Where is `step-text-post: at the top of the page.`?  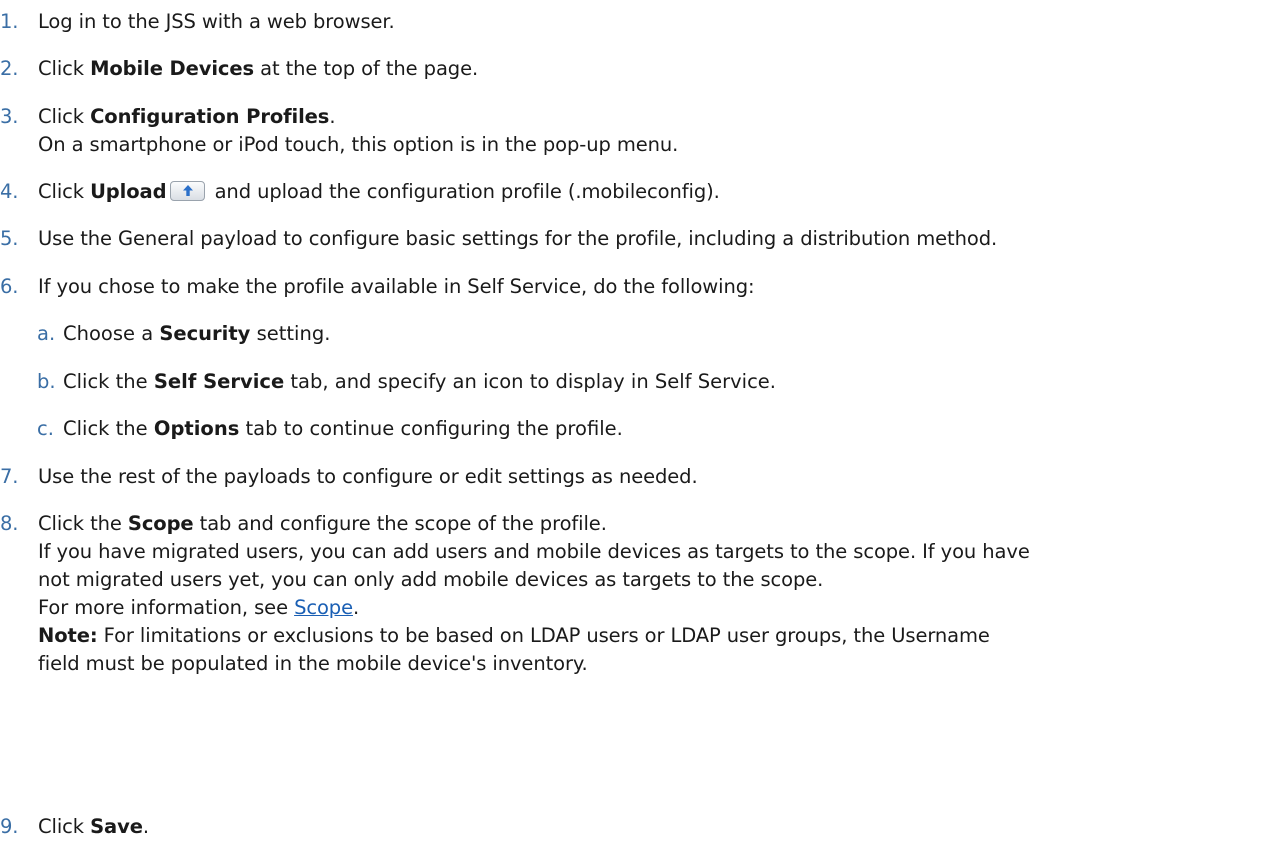 step-text-post: at the top of the page. is located at coordinates (366, 68).